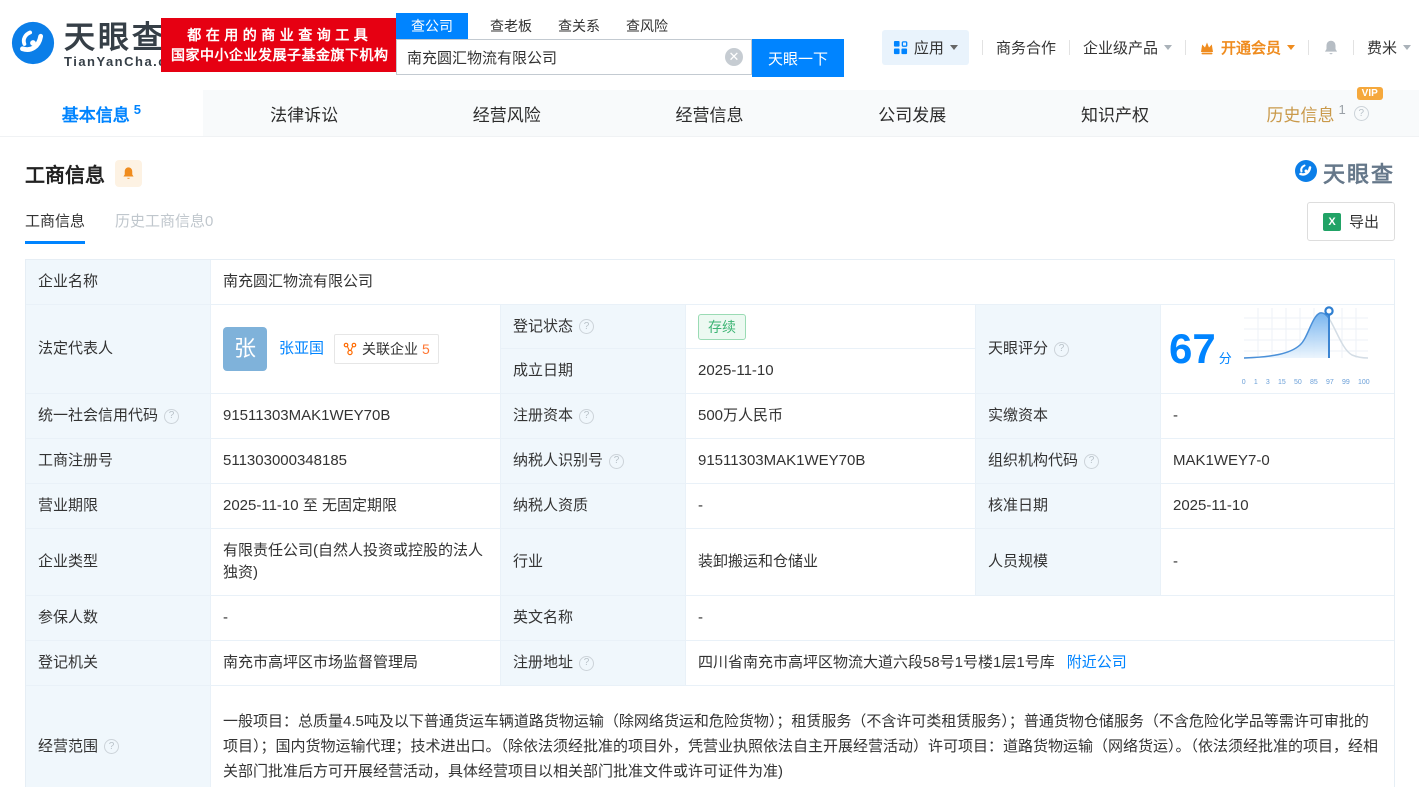  I want to click on reg-address-label: 注册地址, so click(593, 663).